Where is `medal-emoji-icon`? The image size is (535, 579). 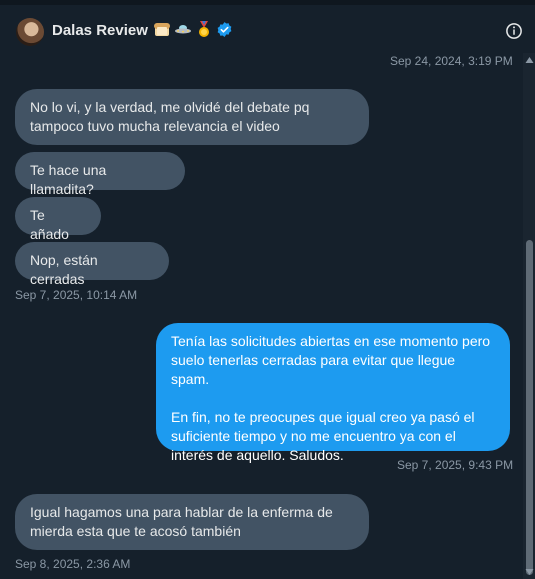
medal-emoji-icon is located at coordinates (204, 29).